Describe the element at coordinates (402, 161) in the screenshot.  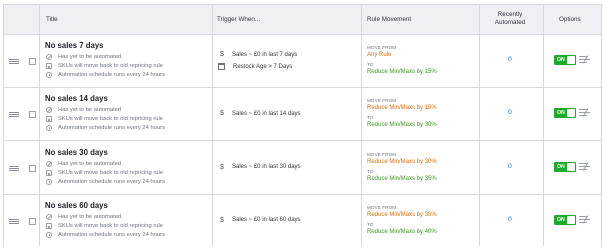
I see `move-from-value: Reduce Min/Maxs by 30%` at that location.